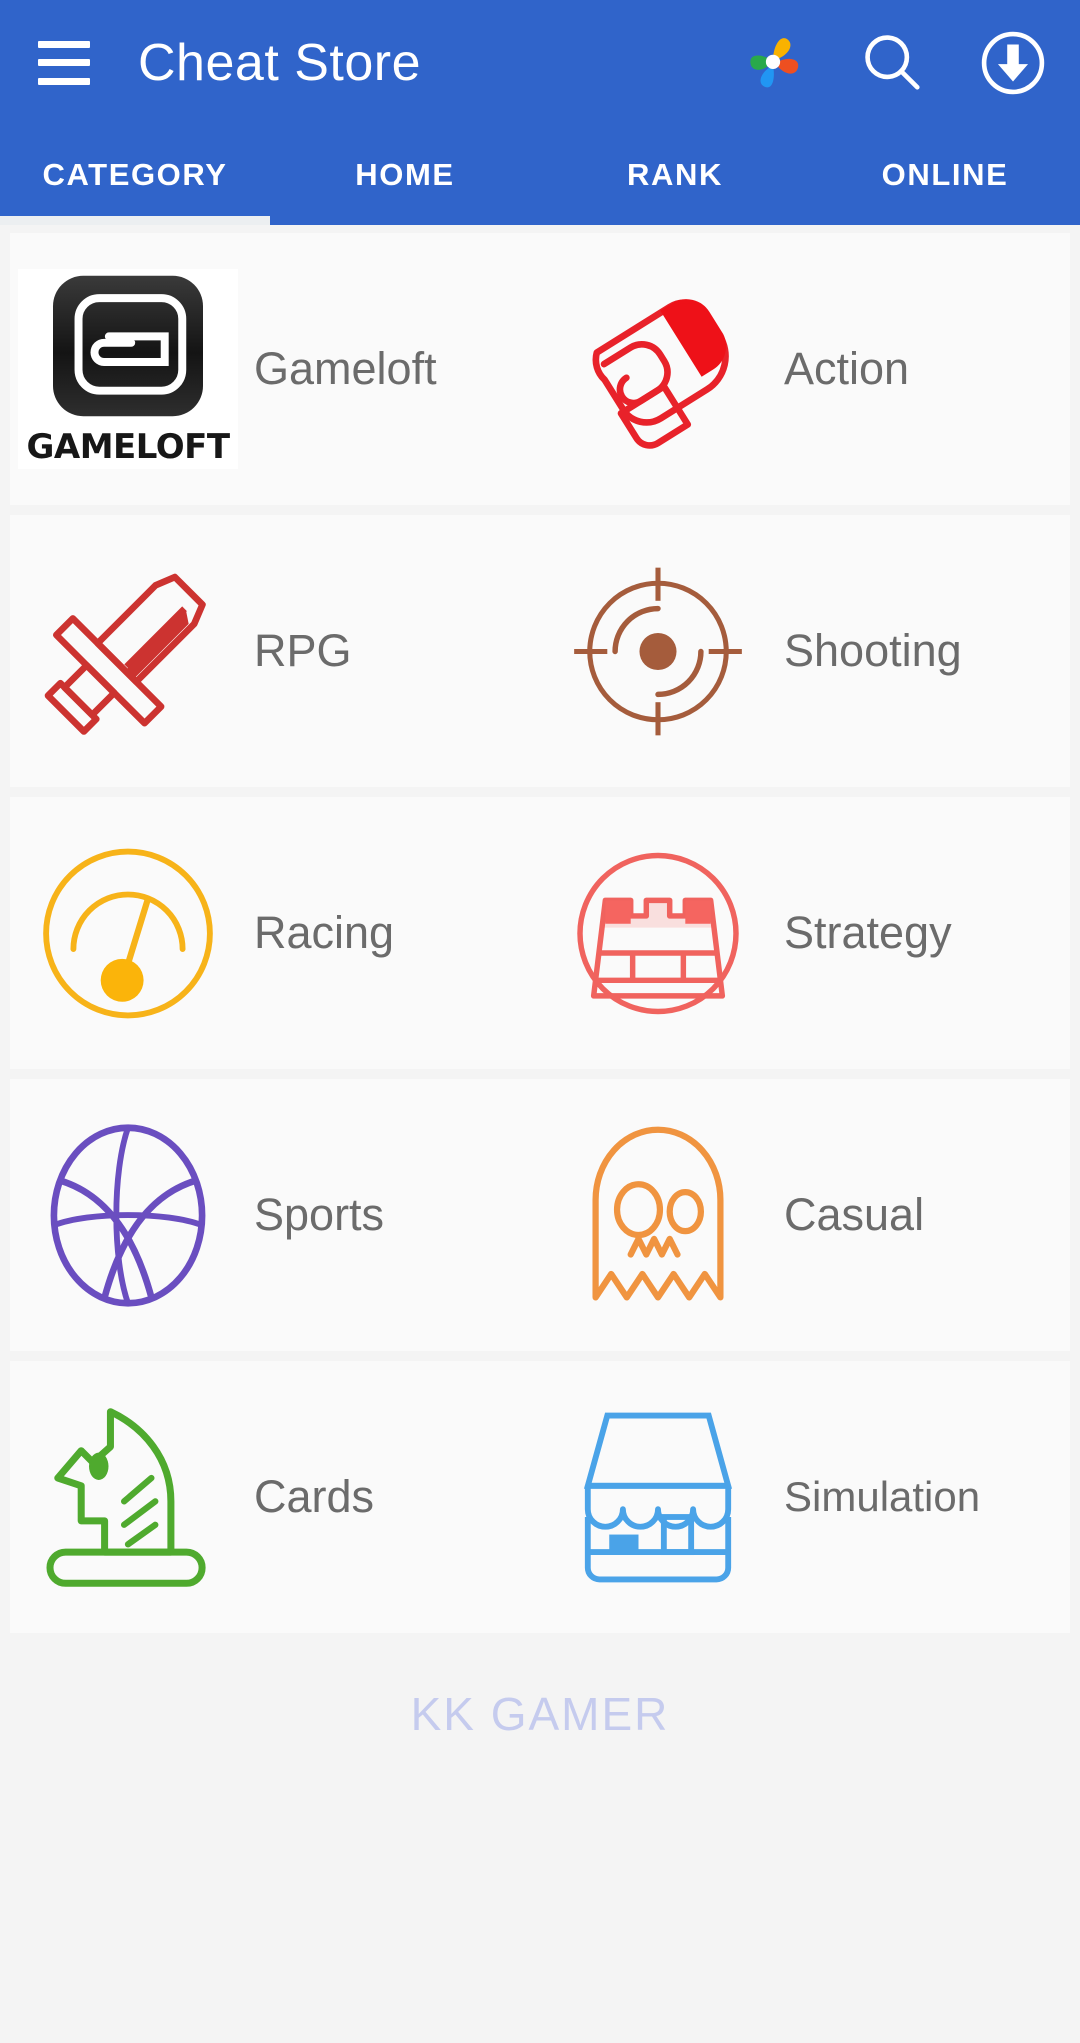 The height and width of the screenshot is (2043, 1080). I want to click on table-row: Racing Strategy, so click(540, 933).